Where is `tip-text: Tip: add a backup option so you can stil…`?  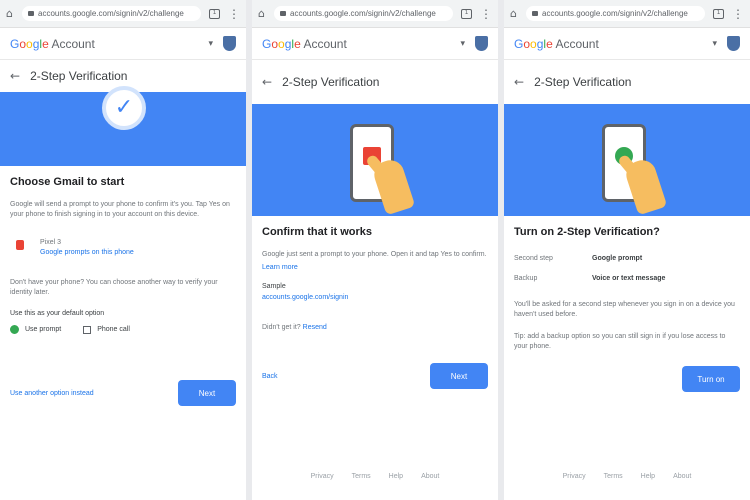
tip-text: Tip: add a backup option so you can stil… is located at coordinates (620, 341).